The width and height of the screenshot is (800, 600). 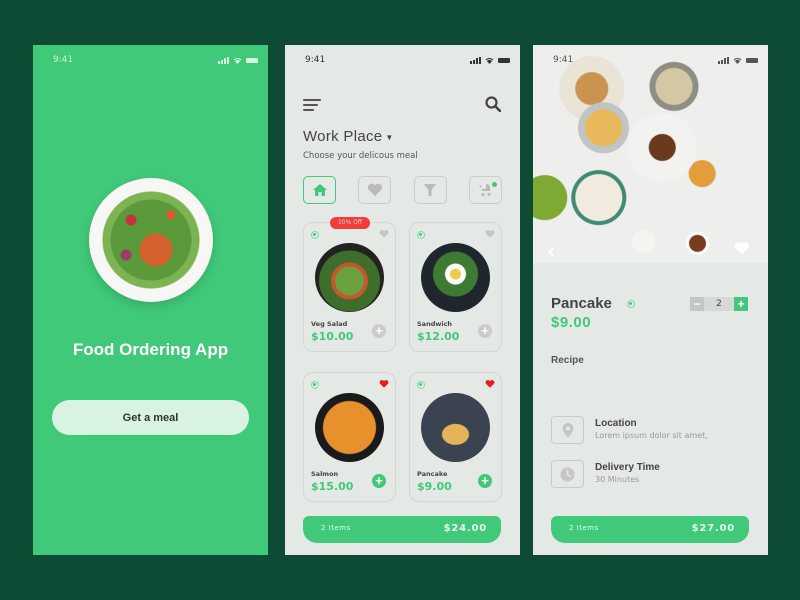 What do you see at coordinates (150, 349) in the screenshot?
I see `app-title: Food Ordering App` at bounding box center [150, 349].